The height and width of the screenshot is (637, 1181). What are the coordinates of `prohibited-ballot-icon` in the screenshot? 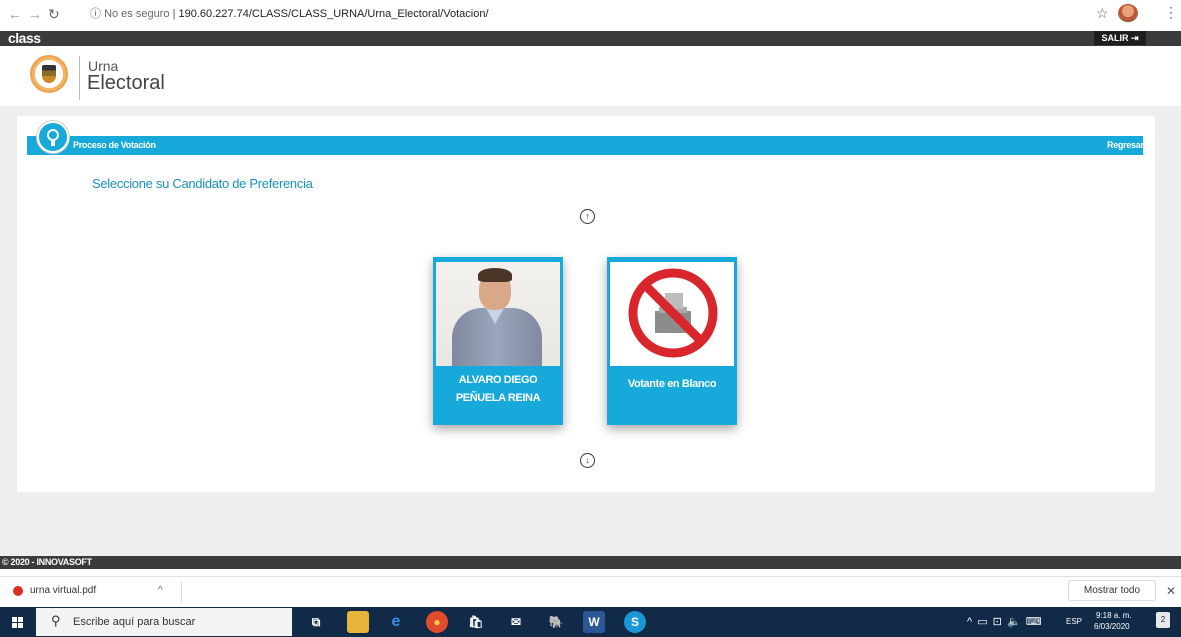 It's located at (673, 313).